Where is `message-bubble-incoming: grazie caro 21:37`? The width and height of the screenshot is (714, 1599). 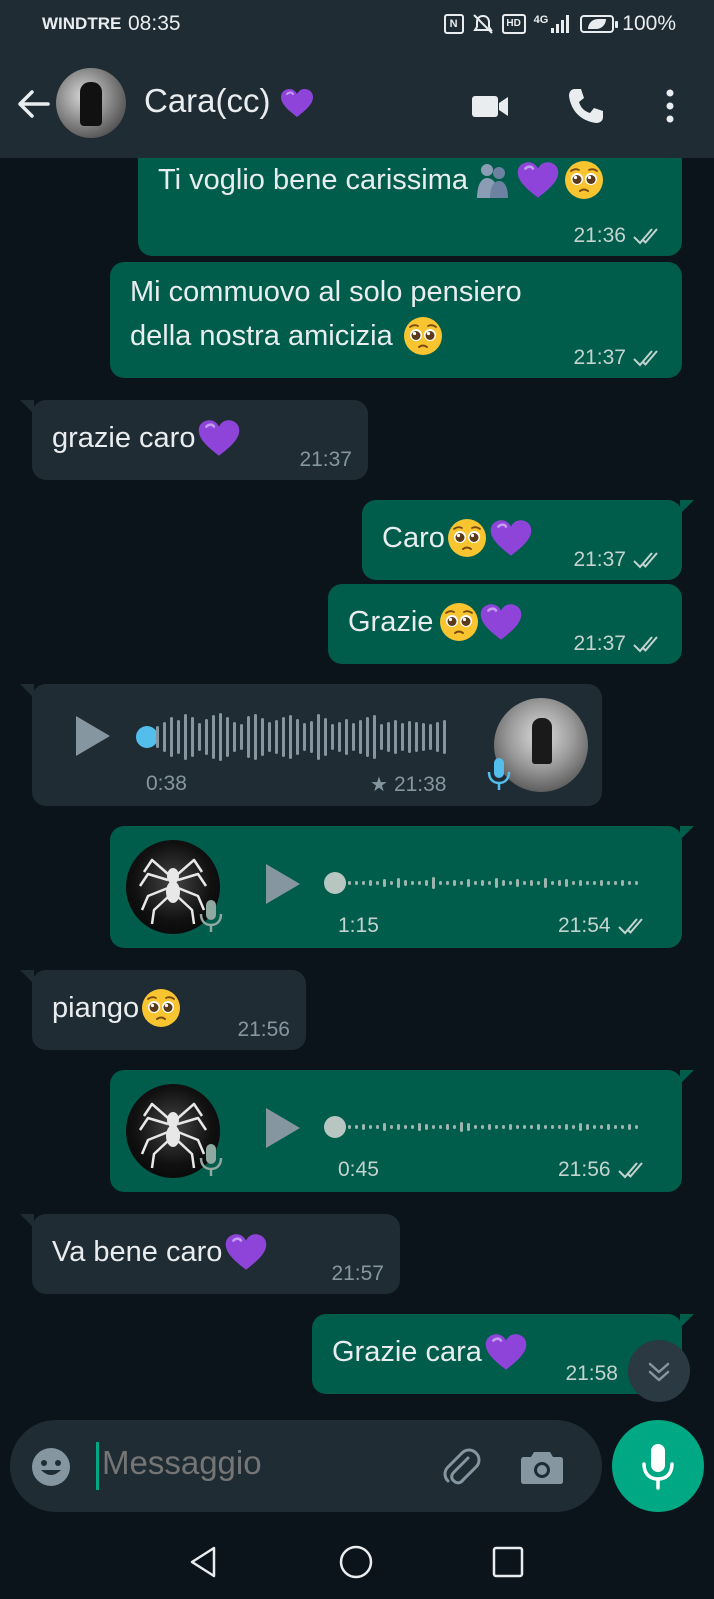 message-bubble-incoming: grazie caro 21:37 is located at coordinates (194, 440).